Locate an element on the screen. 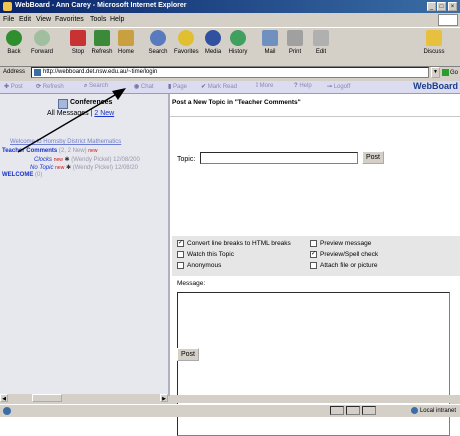  media-button: Media is located at coordinates (213, 42).